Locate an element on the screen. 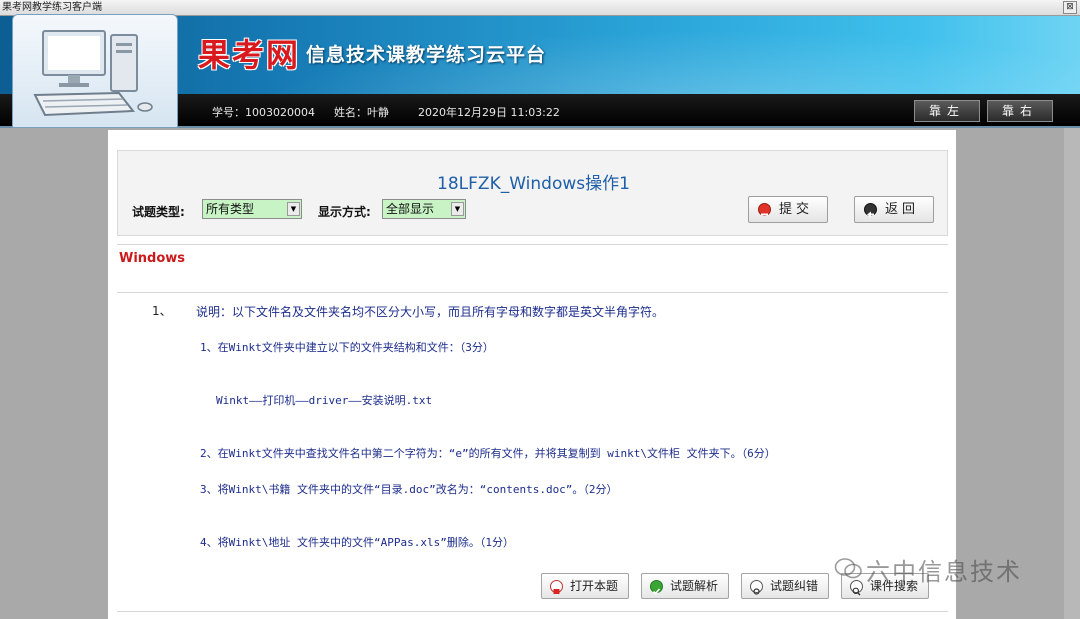  question-intro: 说明：以下文件名及文件夹名均不区分大小写，而且所有字母和数字都是英文半角字符。 is located at coordinates (430, 312).